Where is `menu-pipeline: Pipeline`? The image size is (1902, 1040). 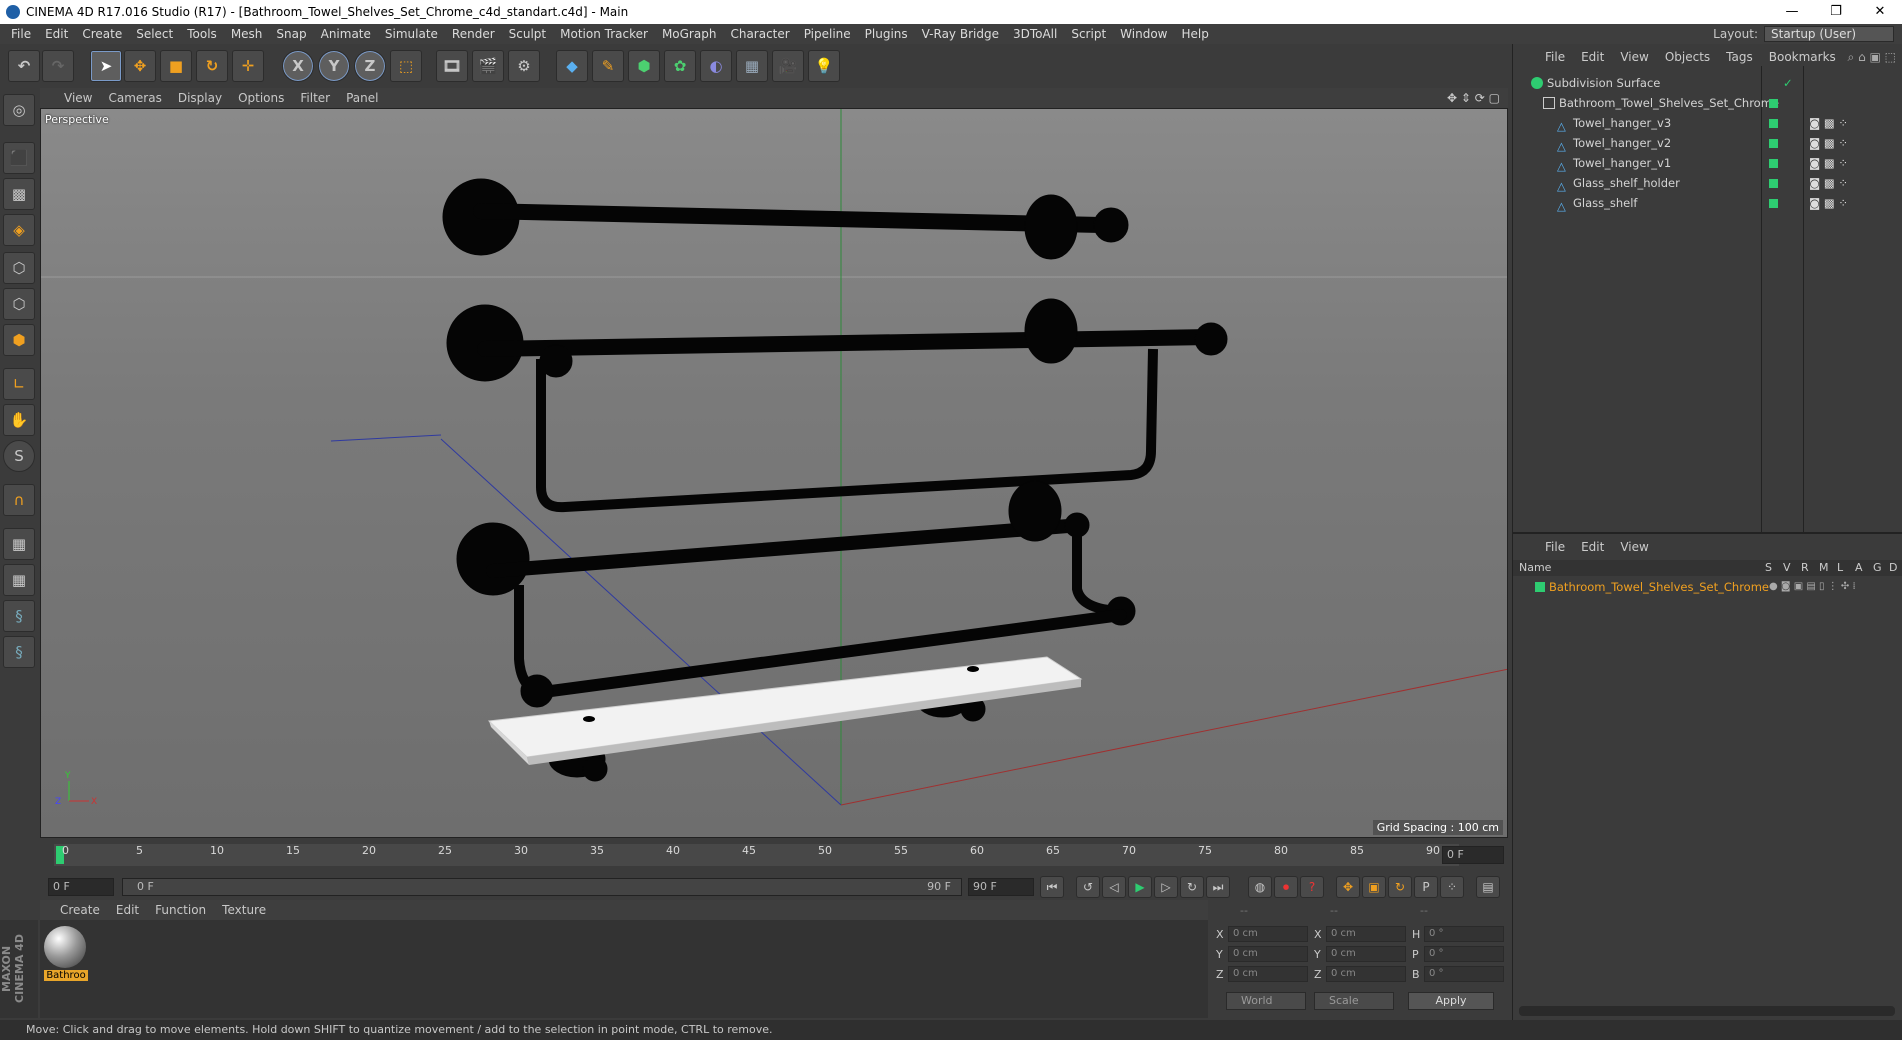 menu-pipeline: Pipeline is located at coordinates (827, 34).